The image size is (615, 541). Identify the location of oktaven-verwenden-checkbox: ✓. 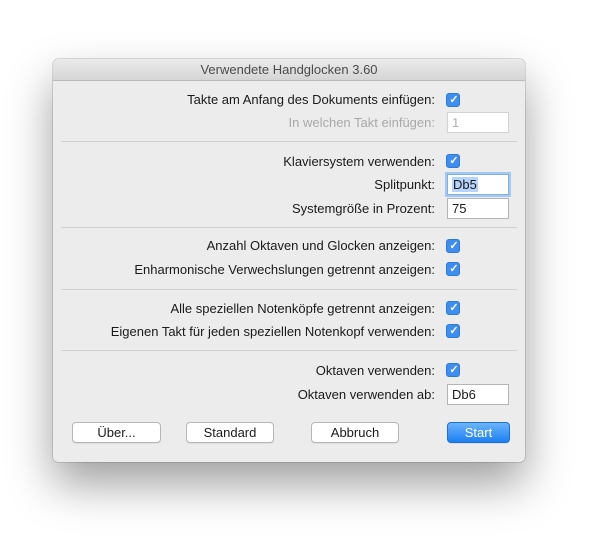
(453, 370).